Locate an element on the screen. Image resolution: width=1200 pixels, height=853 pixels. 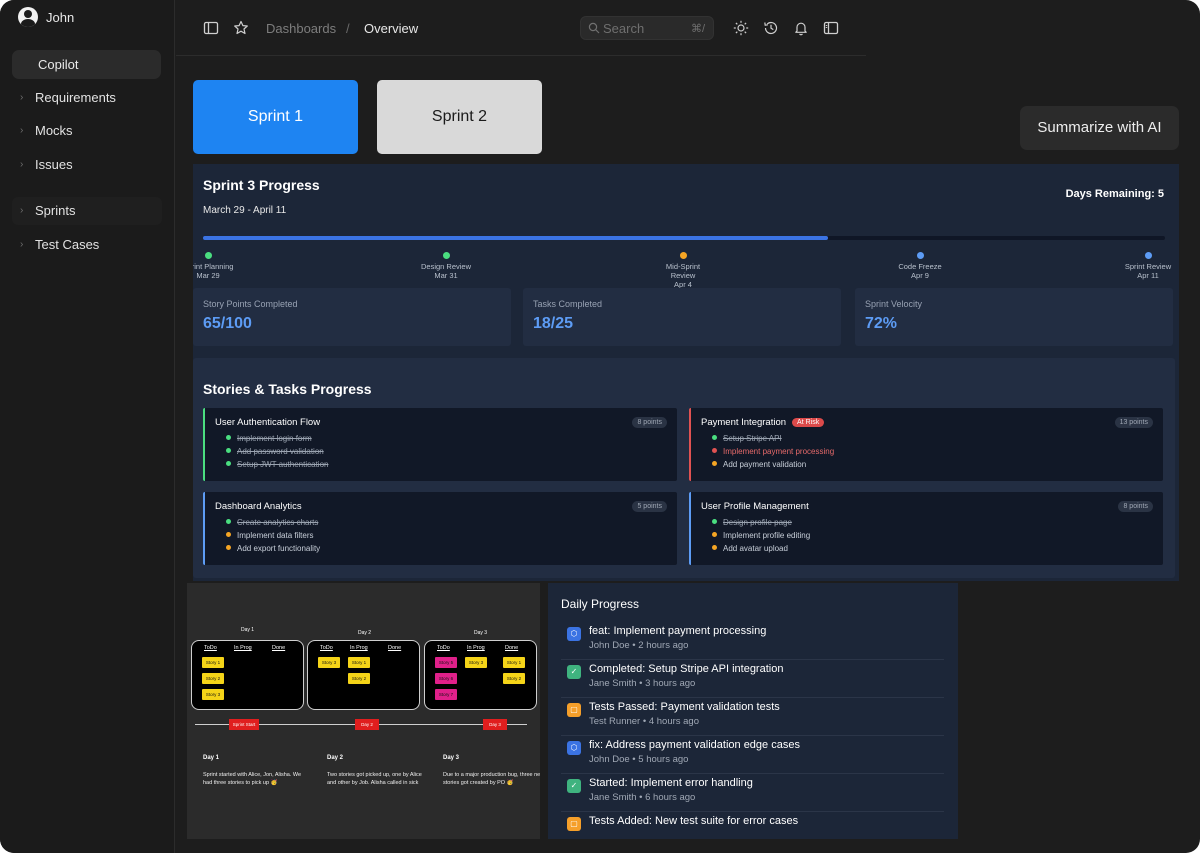
milestone: Design Review Mar 31 is located at coordinates (446, 266).